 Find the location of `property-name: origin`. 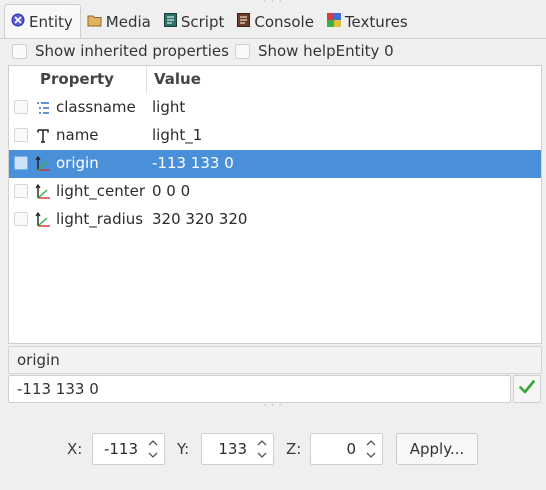

property-name: origin is located at coordinates (77, 163).